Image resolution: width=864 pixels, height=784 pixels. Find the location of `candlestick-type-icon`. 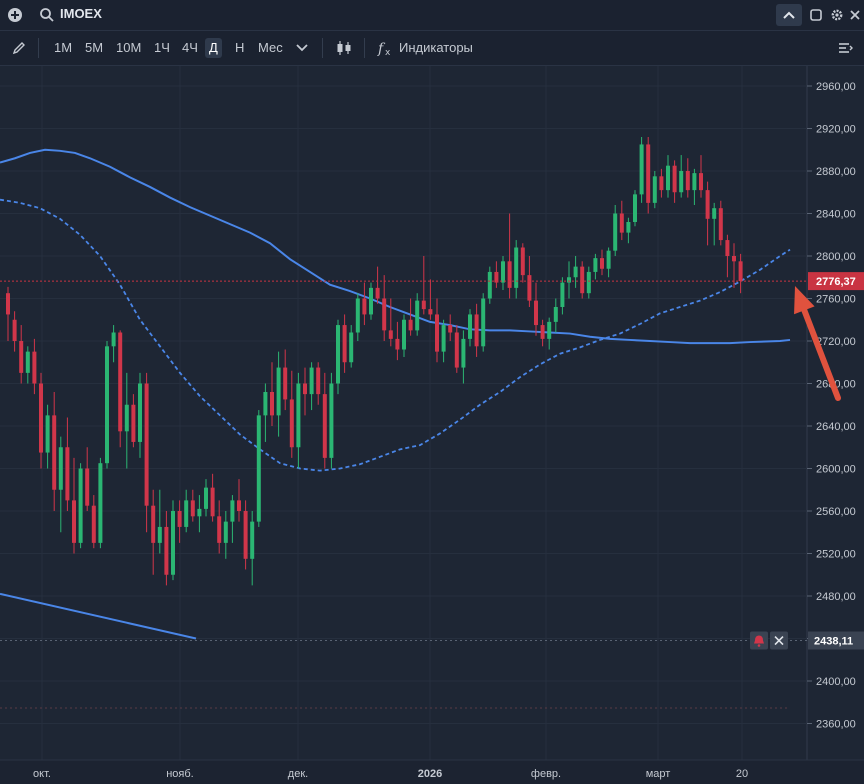

candlestick-type-icon is located at coordinates (344, 48).